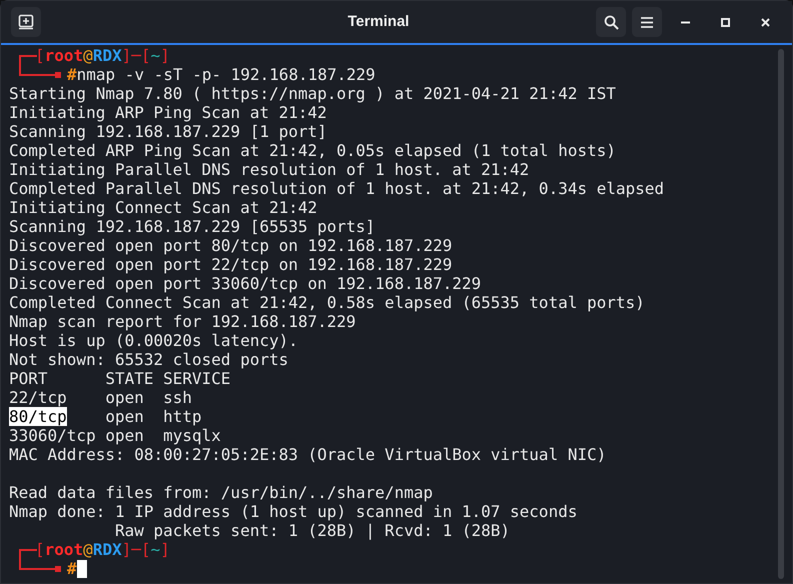  I want to click on maximize-icon, so click(725, 22).